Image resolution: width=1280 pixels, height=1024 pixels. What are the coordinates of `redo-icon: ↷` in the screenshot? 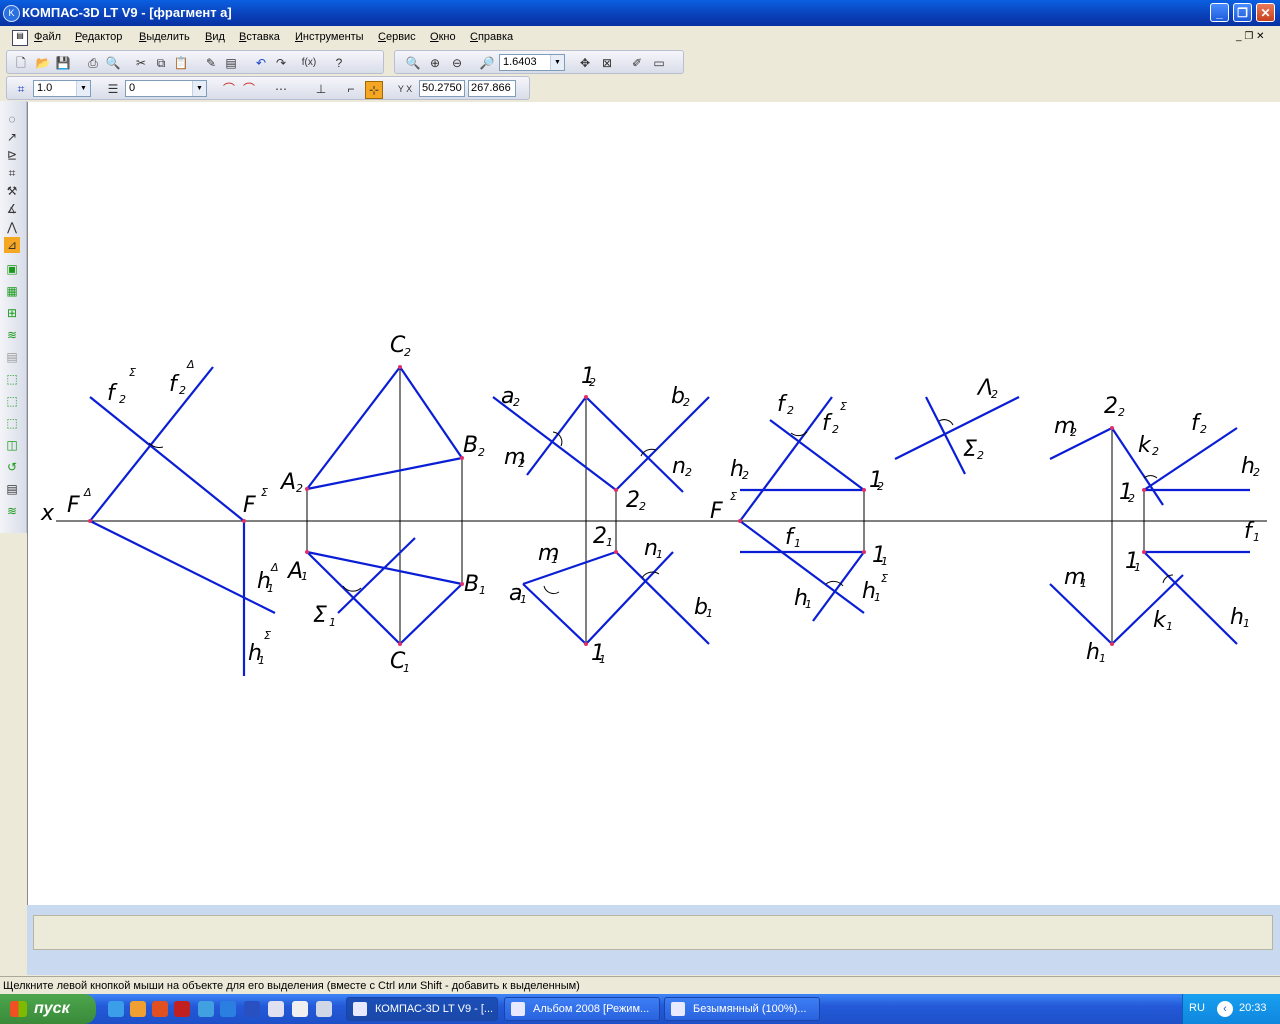 It's located at (281, 63).